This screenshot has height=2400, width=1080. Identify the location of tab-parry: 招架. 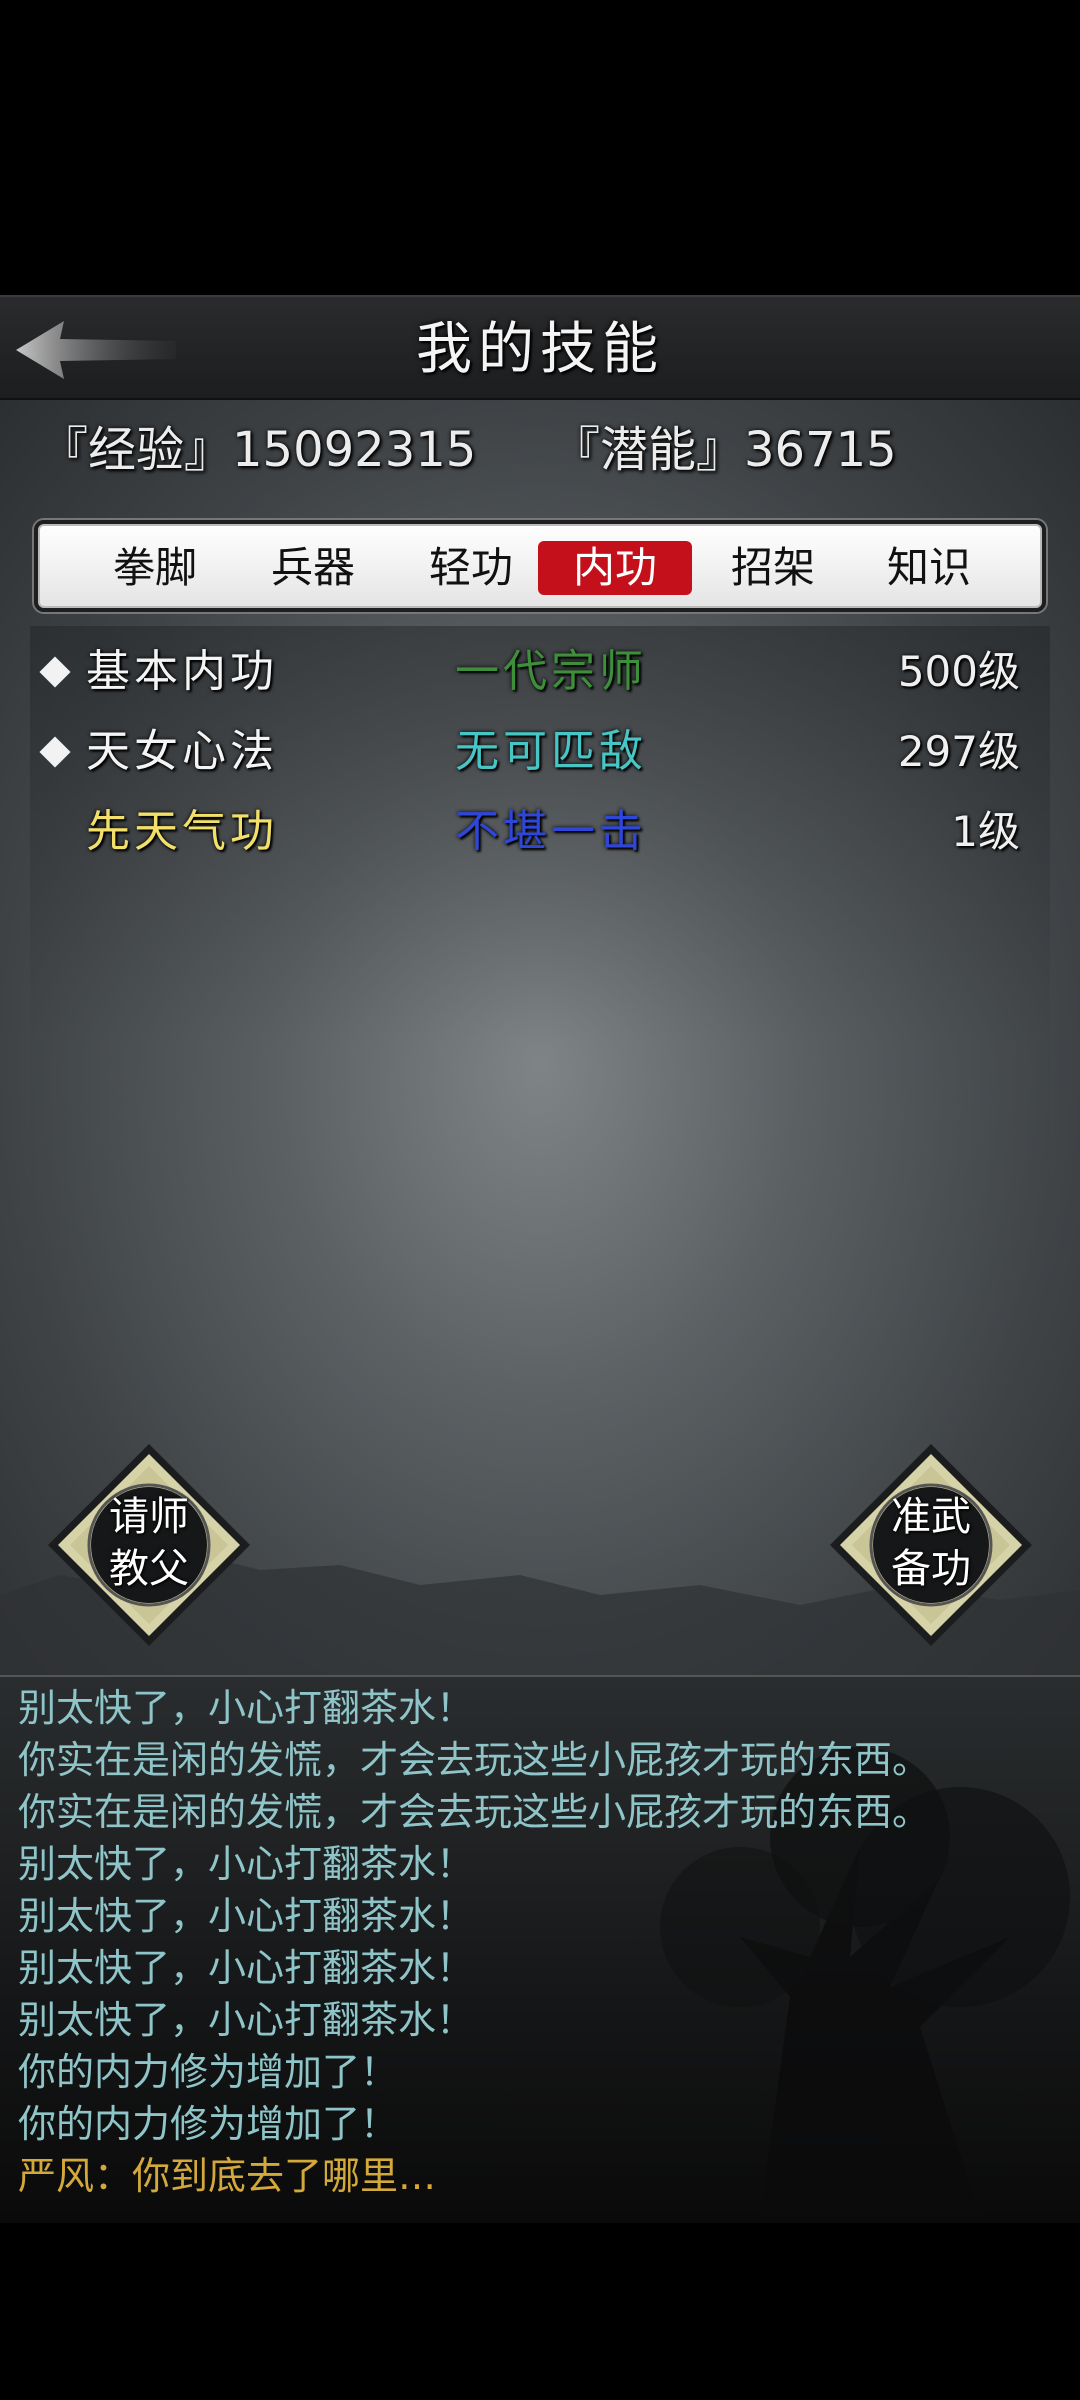
(773, 568).